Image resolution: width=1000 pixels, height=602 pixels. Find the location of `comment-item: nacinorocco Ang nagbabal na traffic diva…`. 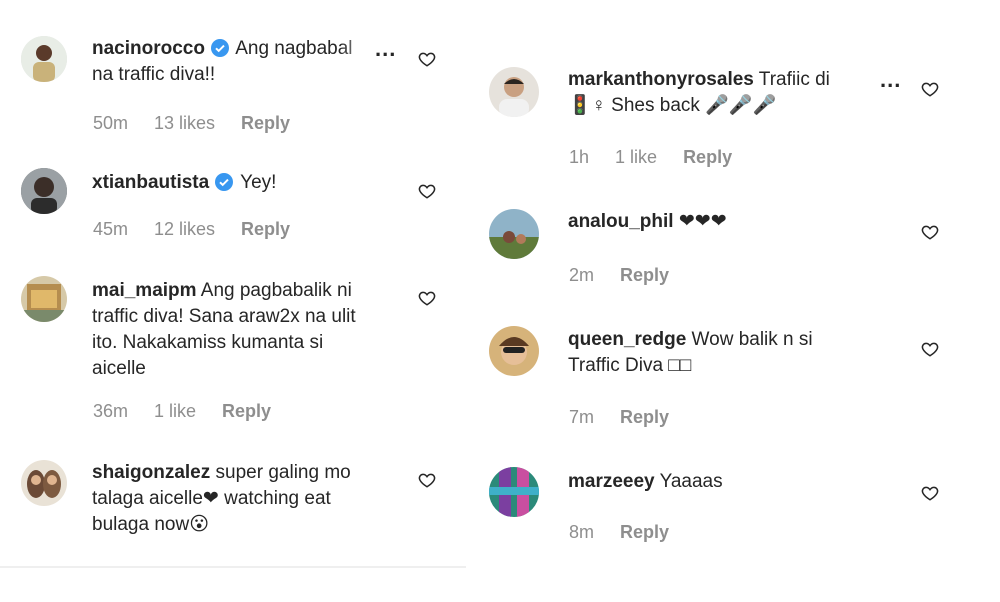

comment-item: nacinorocco Ang nagbabal na traffic diva… is located at coordinates (235, 75).